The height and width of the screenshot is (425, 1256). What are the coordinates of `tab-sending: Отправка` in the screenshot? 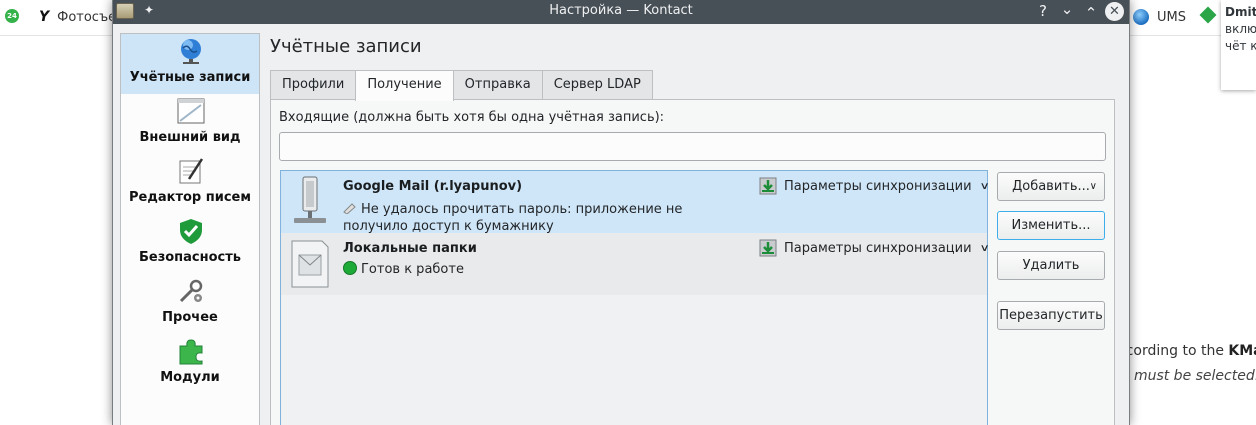 It's located at (497, 85).